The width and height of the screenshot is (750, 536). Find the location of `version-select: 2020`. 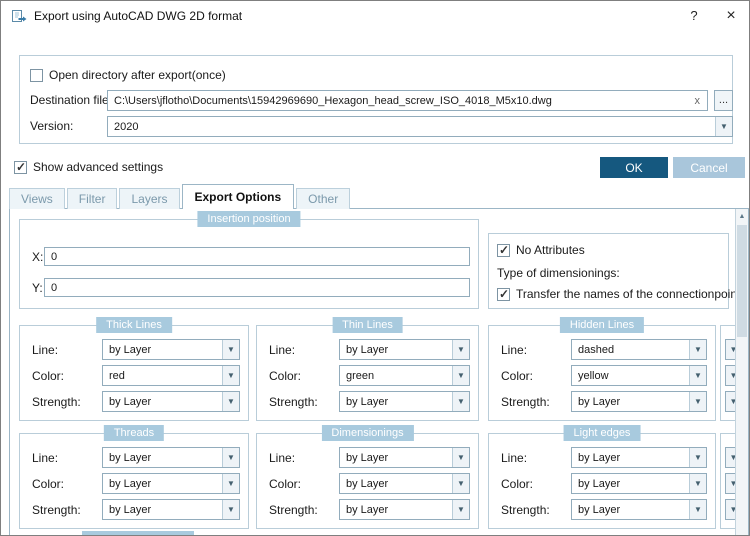

version-select: 2020 is located at coordinates (420, 126).